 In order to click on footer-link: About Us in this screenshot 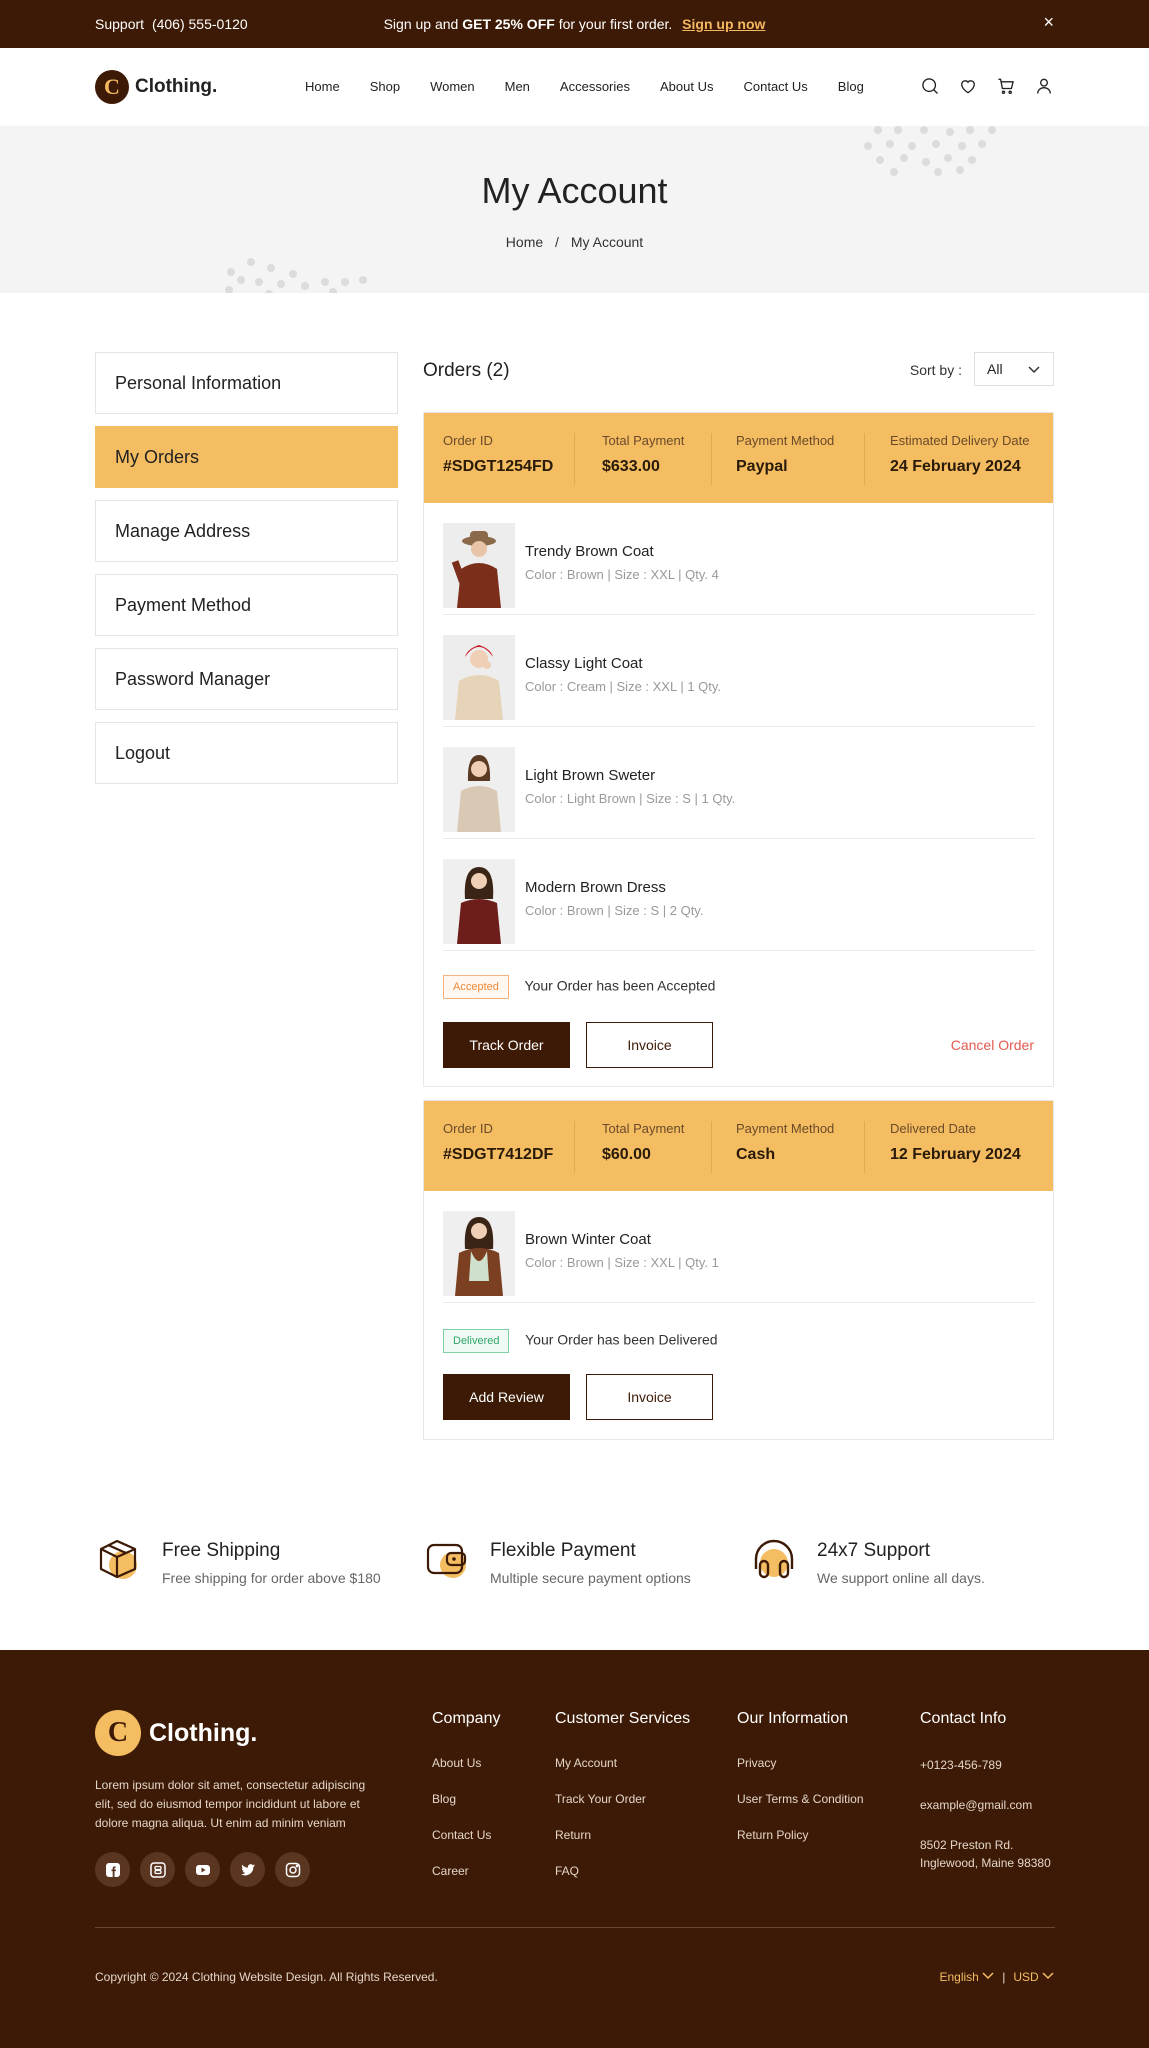, I will do `click(466, 1763)`.